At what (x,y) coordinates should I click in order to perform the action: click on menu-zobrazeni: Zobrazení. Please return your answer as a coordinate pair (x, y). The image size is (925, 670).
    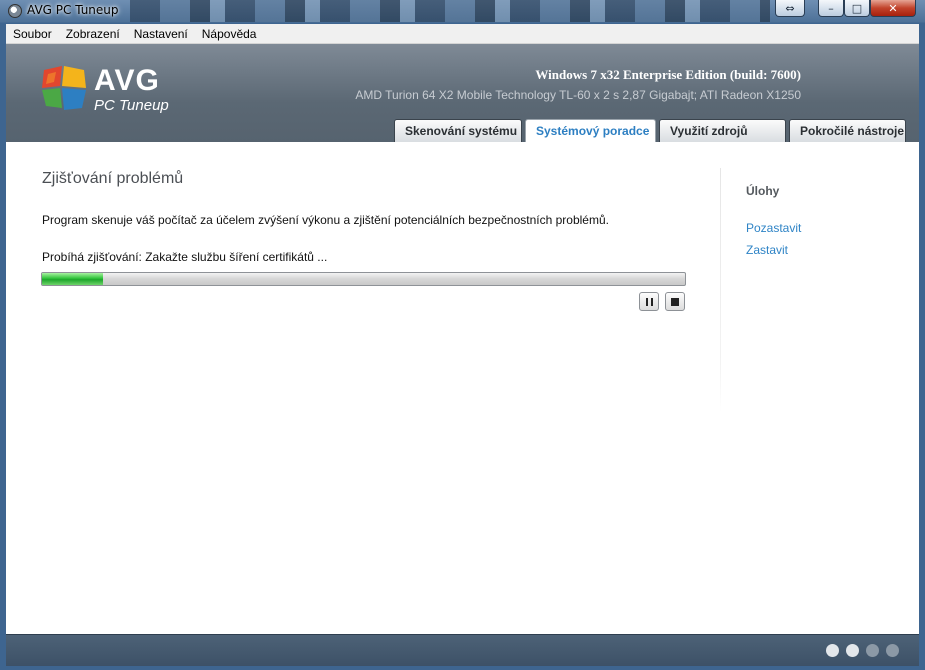
    Looking at the image, I should click on (93, 34).